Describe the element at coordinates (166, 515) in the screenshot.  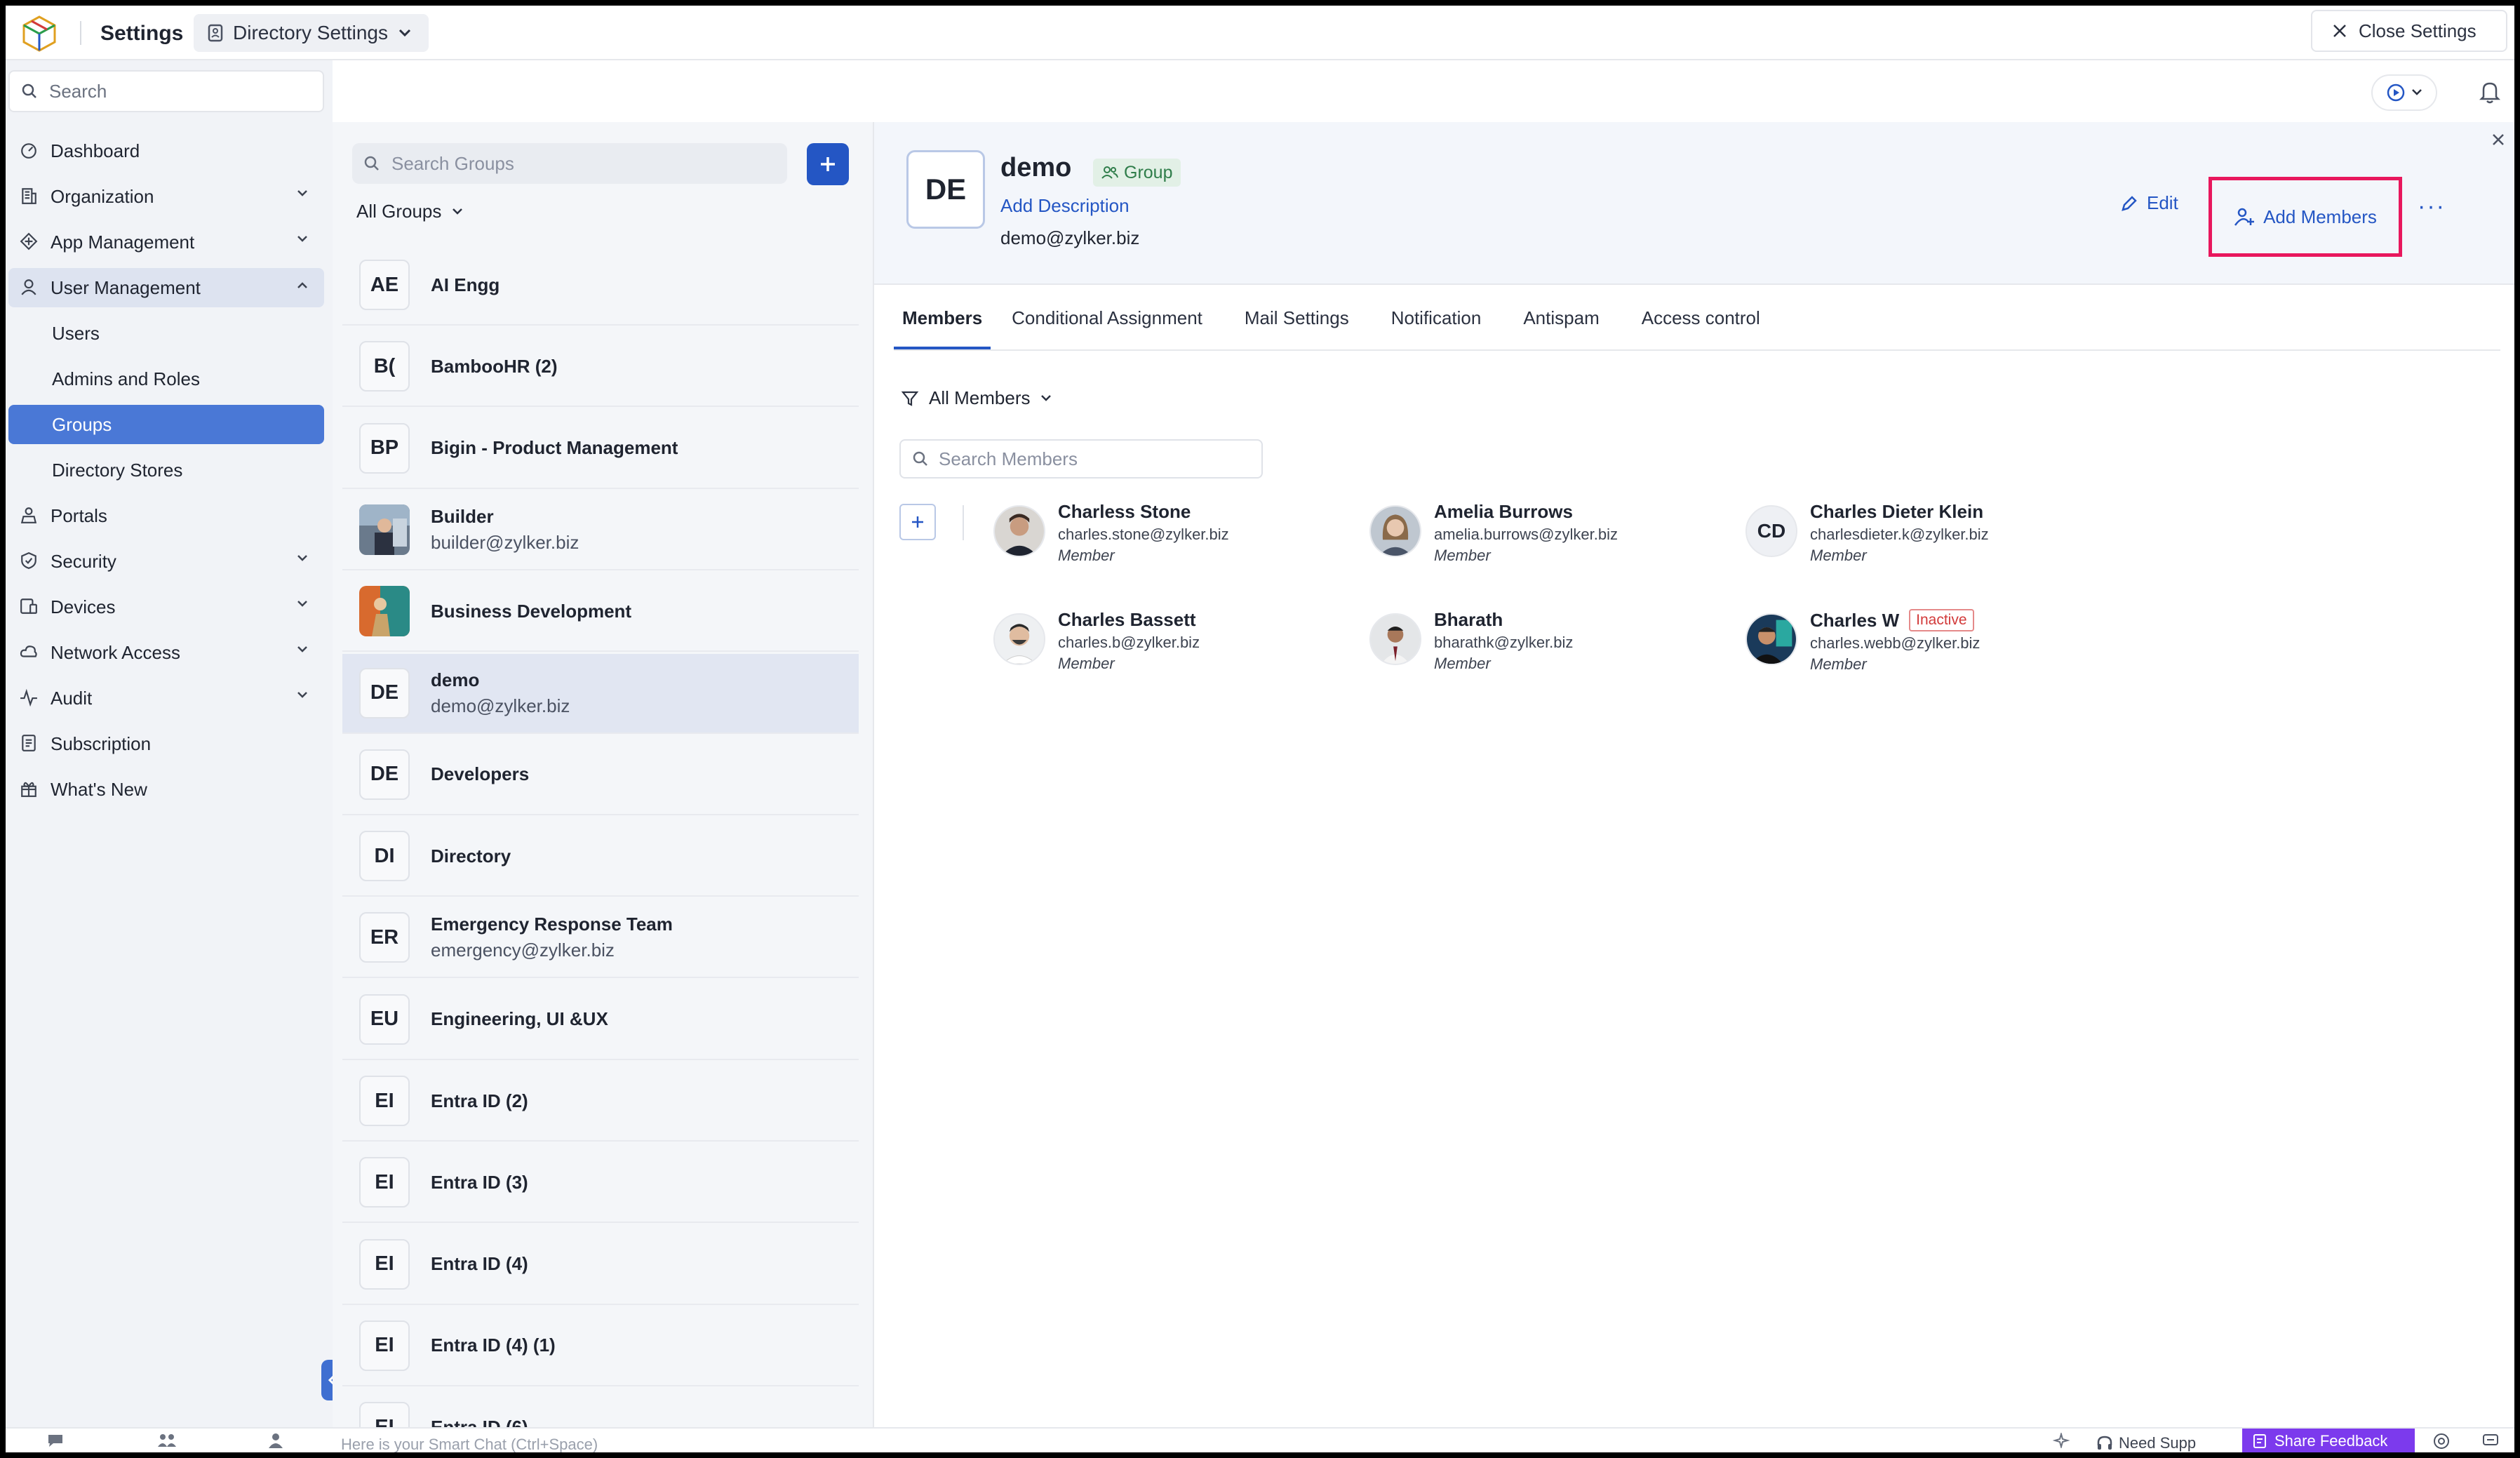
I see `sidebar-item-portals: Portals` at that location.